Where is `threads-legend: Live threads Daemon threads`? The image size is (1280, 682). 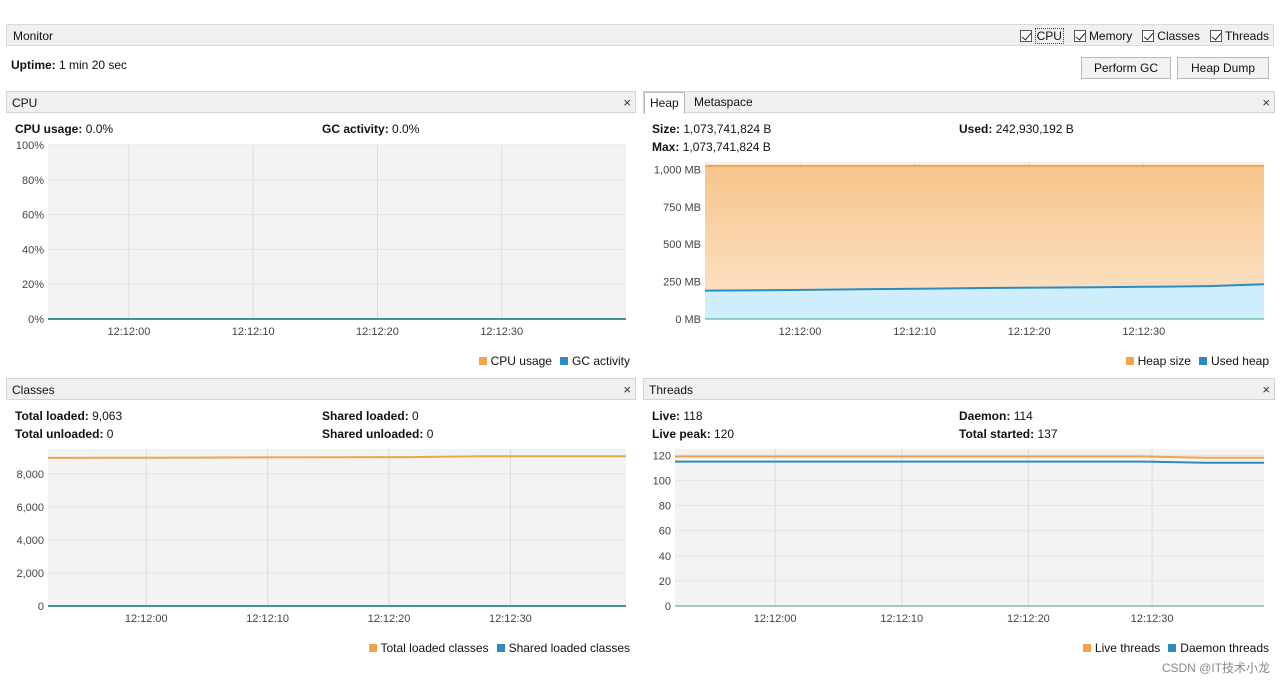 threads-legend: Live threads Daemon threads is located at coordinates (1175, 648).